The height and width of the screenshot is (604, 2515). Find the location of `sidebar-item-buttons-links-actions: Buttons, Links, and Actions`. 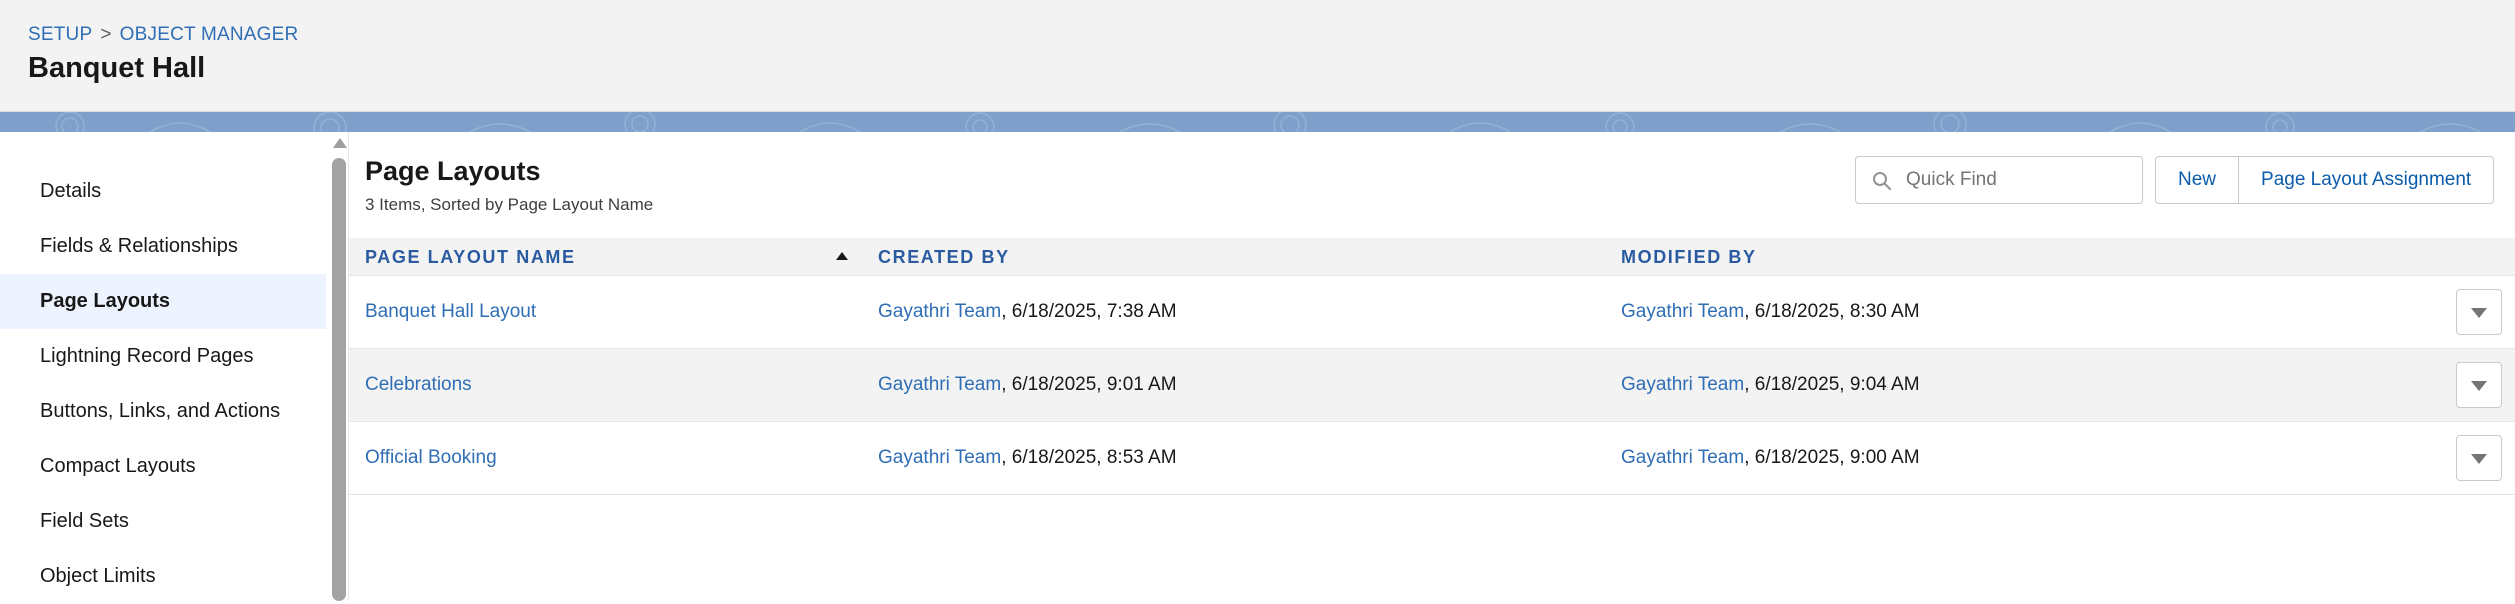

sidebar-item-buttons-links-actions: Buttons, Links, and Actions is located at coordinates (163, 411).